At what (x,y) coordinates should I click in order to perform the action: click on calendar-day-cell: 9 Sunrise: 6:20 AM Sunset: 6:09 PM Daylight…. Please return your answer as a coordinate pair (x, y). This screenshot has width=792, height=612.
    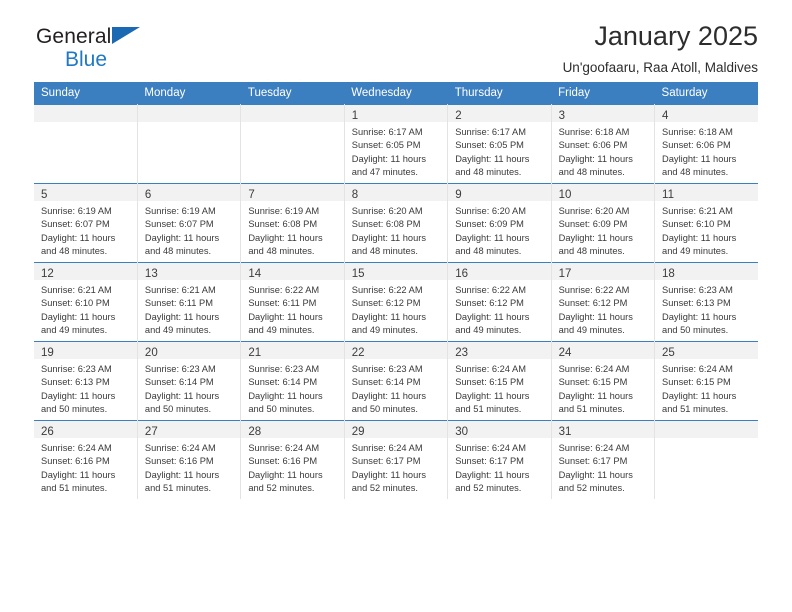
    Looking at the image, I should click on (499, 223).